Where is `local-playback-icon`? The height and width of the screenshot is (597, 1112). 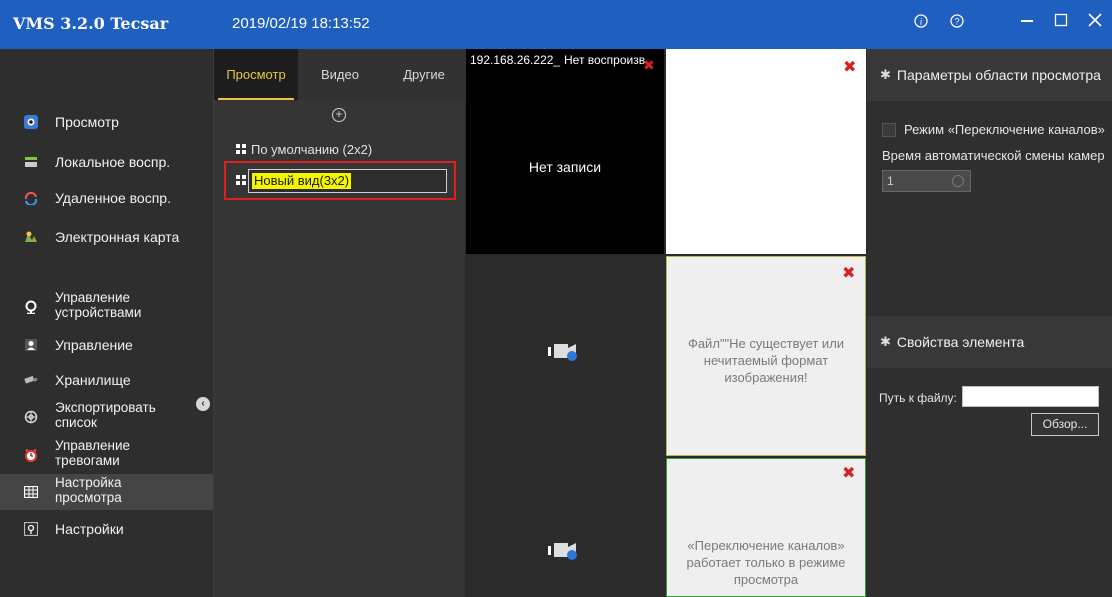 local-playback-icon is located at coordinates (31, 162).